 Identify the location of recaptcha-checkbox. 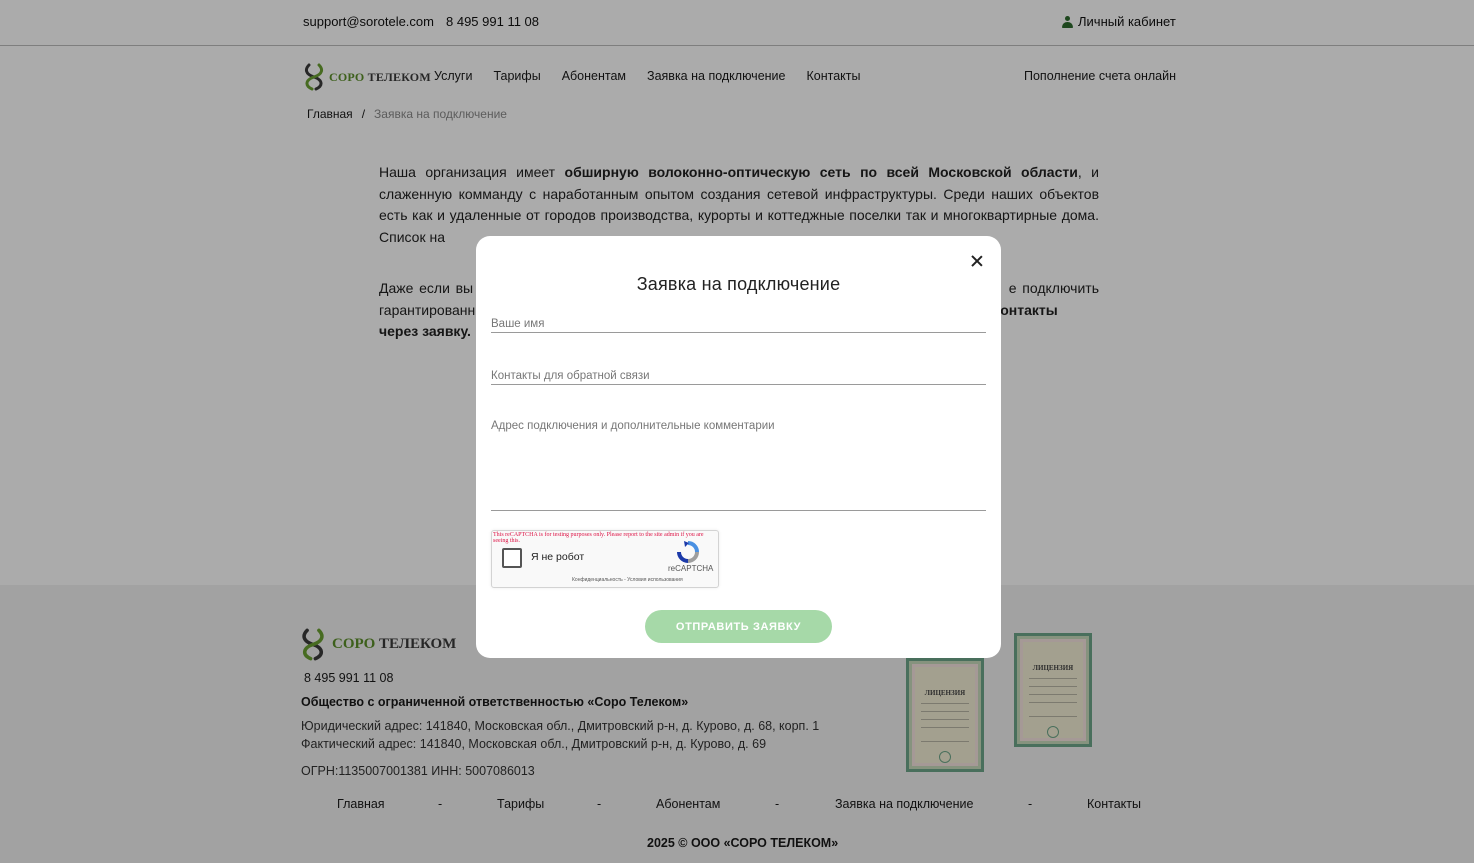
(512, 558).